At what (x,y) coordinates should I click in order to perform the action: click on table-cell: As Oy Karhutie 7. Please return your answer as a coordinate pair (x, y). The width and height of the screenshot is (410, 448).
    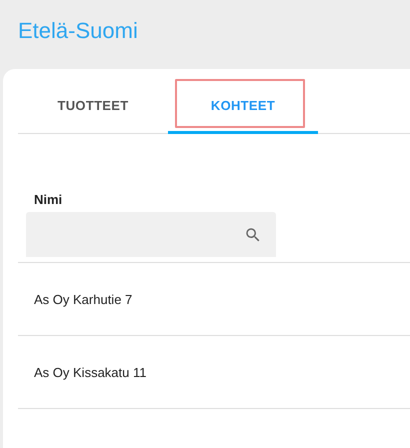
    Looking at the image, I should click on (83, 299).